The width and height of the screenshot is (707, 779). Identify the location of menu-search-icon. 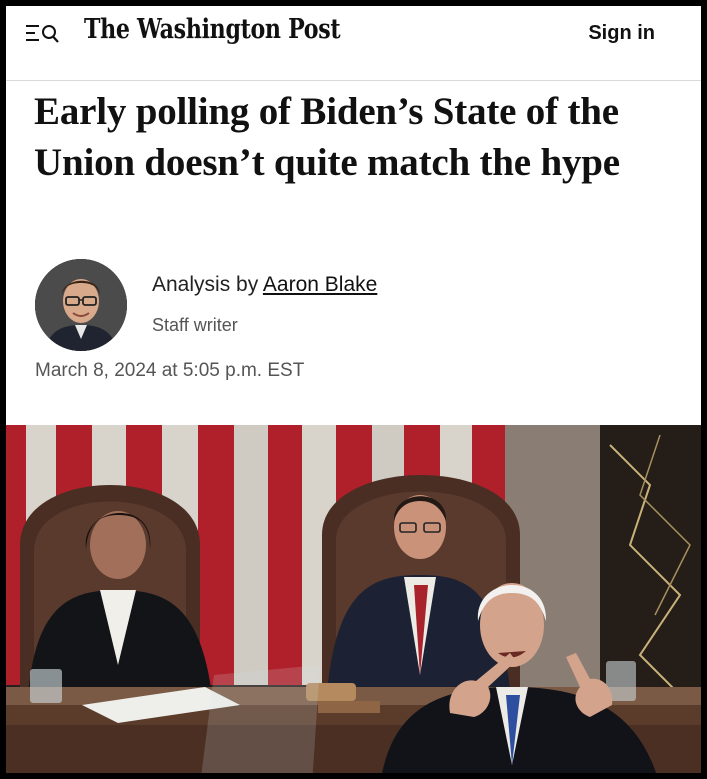
(46, 35).